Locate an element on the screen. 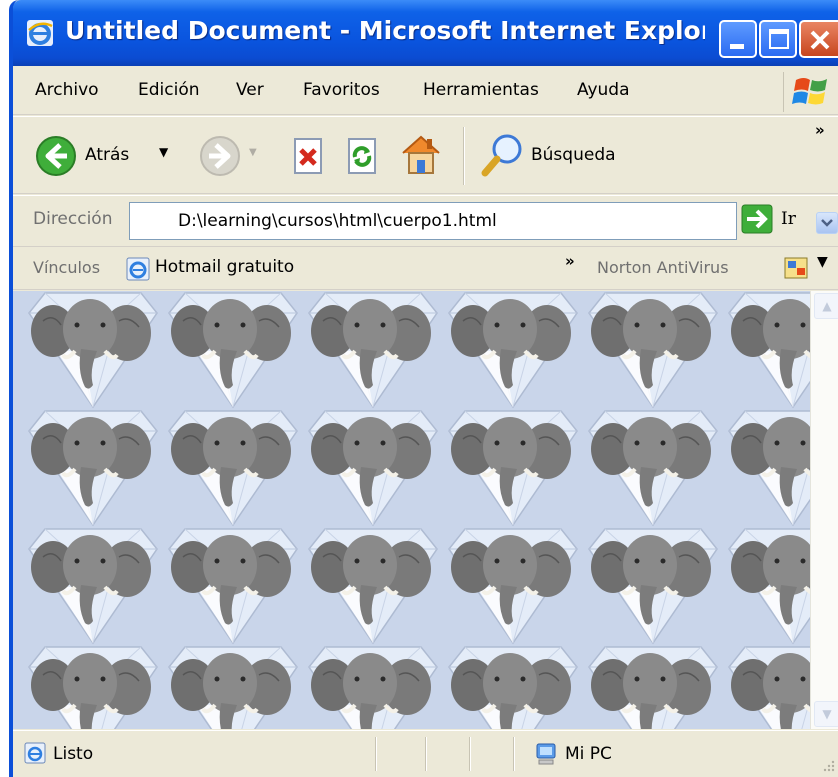 Image resolution: width=838 pixels, height=777 pixels. menu-herramientas: Herramientas is located at coordinates (481, 90).